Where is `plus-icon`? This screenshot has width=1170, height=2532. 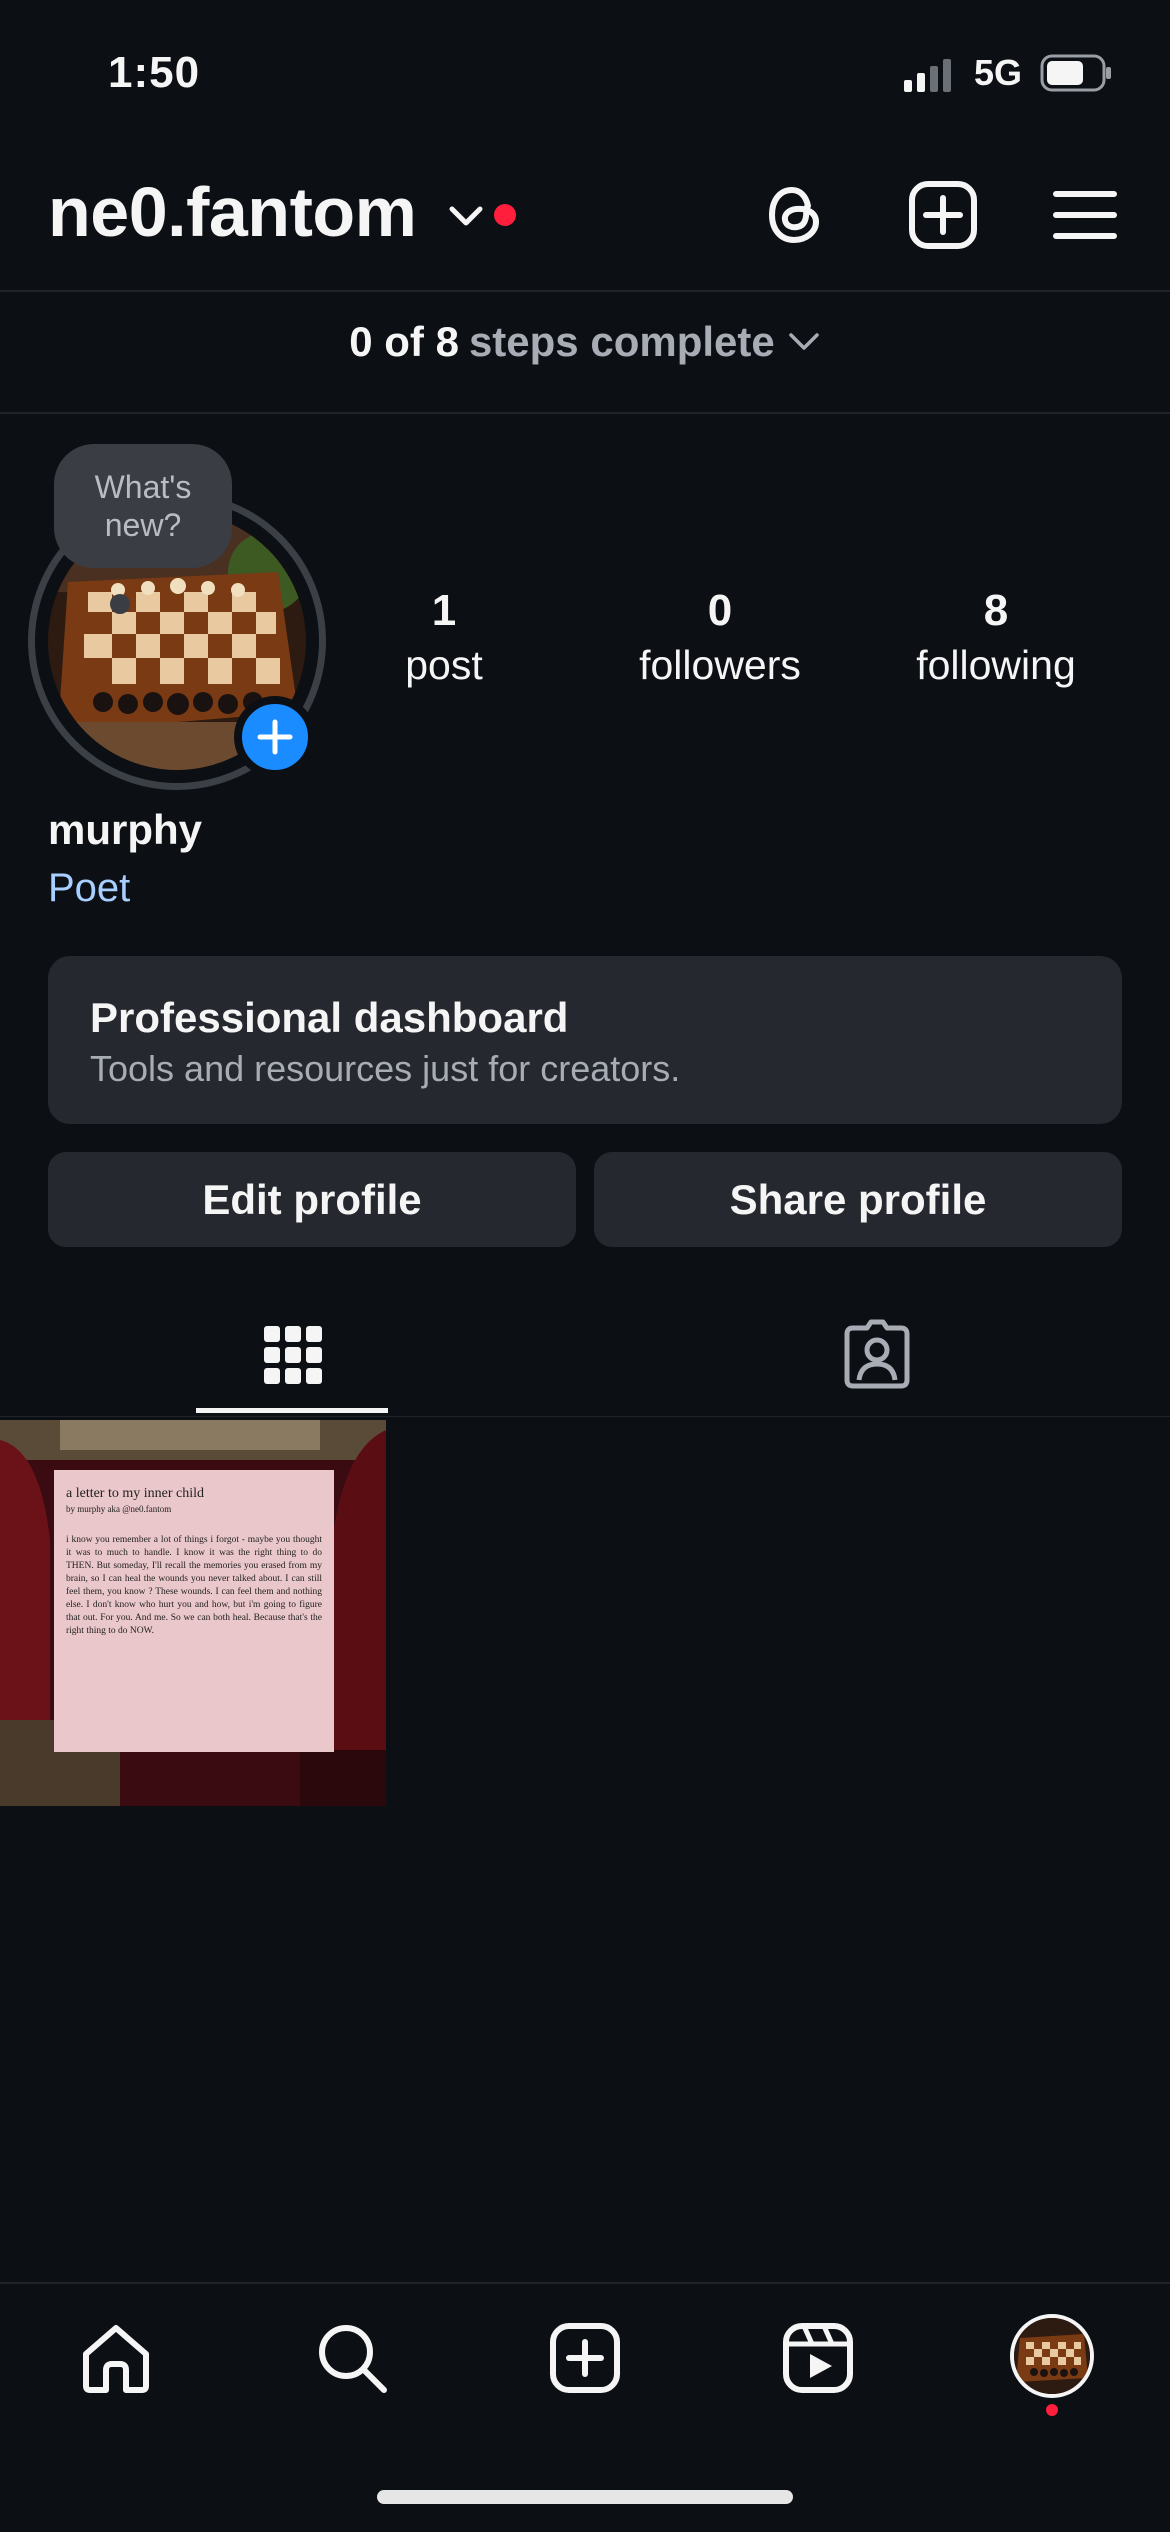
plus-icon is located at coordinates (275, 737).